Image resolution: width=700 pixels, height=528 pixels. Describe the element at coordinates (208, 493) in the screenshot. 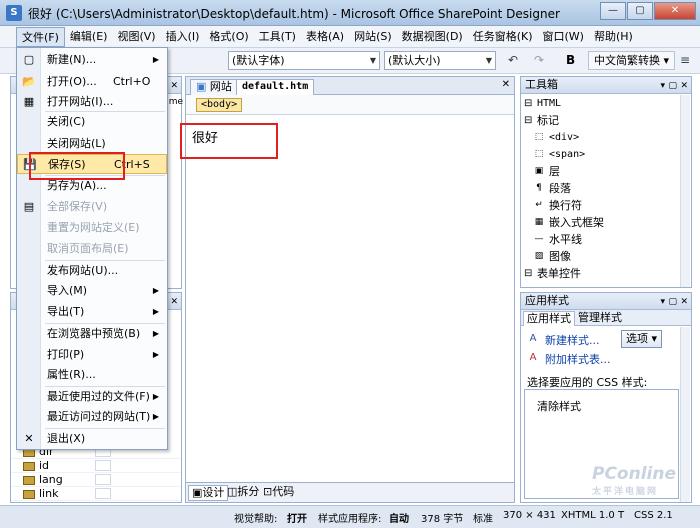

I see `tab-design: ▣设计` at that location.